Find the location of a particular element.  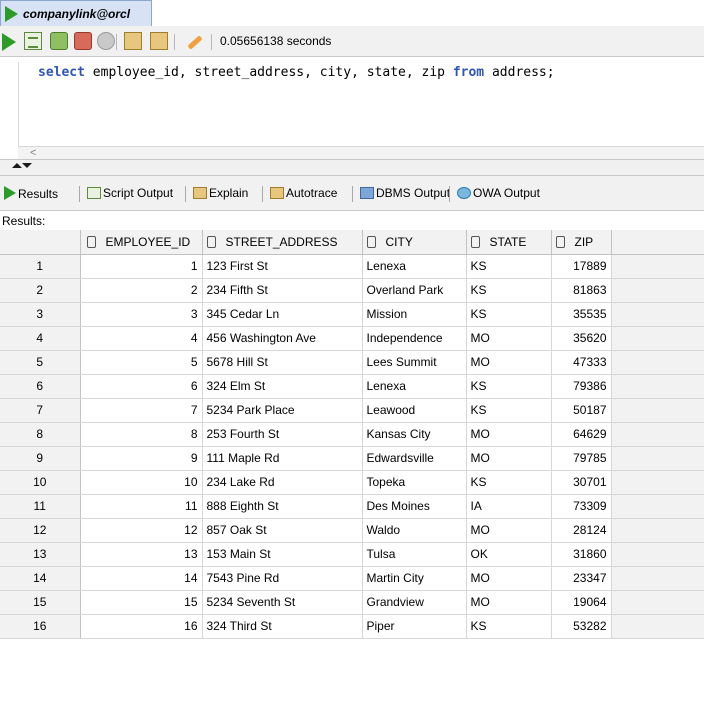

tab-dbms-output: DBMS Output is located at coordinates (405, 193).